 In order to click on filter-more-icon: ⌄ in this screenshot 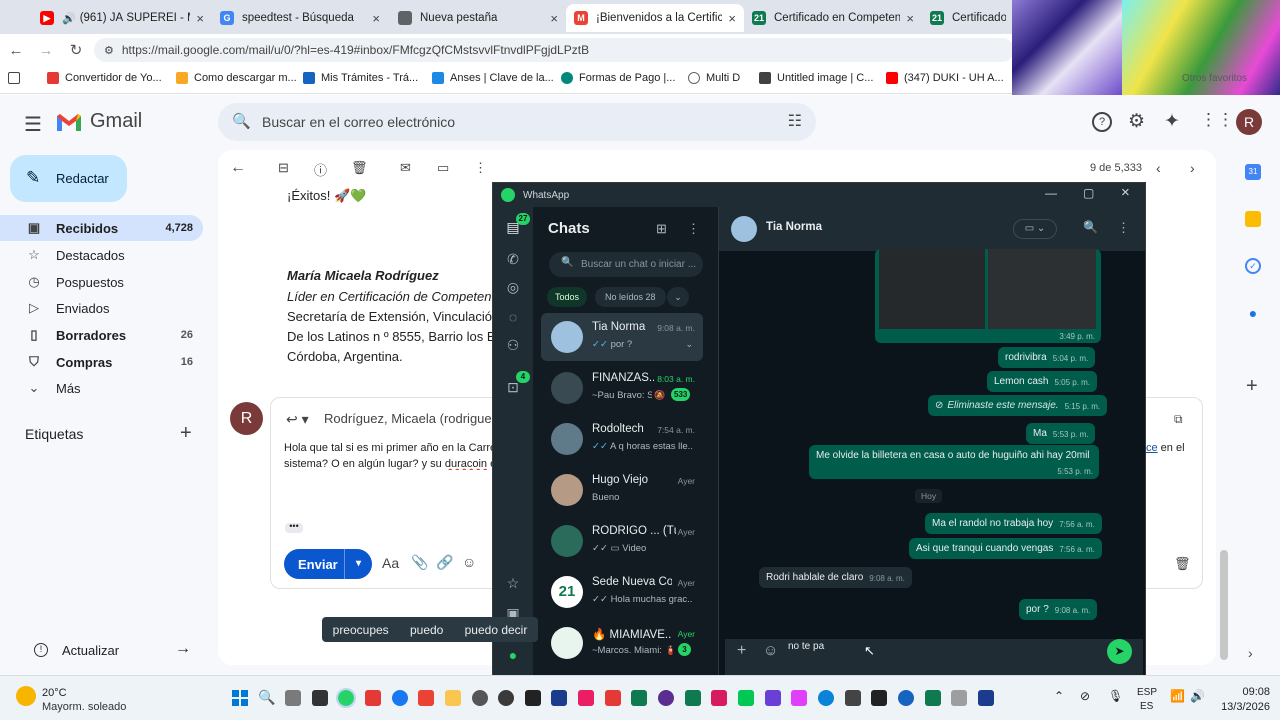, I will do `click(678, 297)`.